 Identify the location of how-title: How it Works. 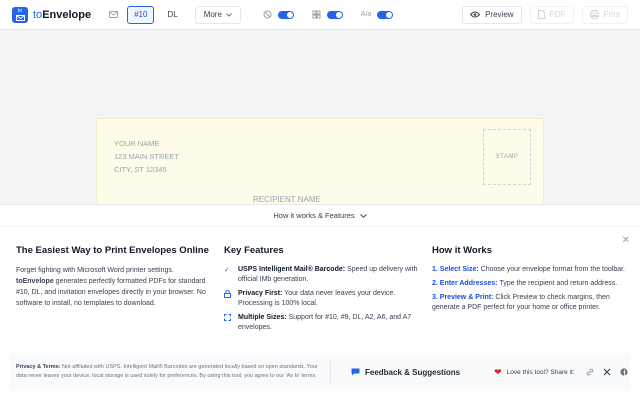
(462, 250).